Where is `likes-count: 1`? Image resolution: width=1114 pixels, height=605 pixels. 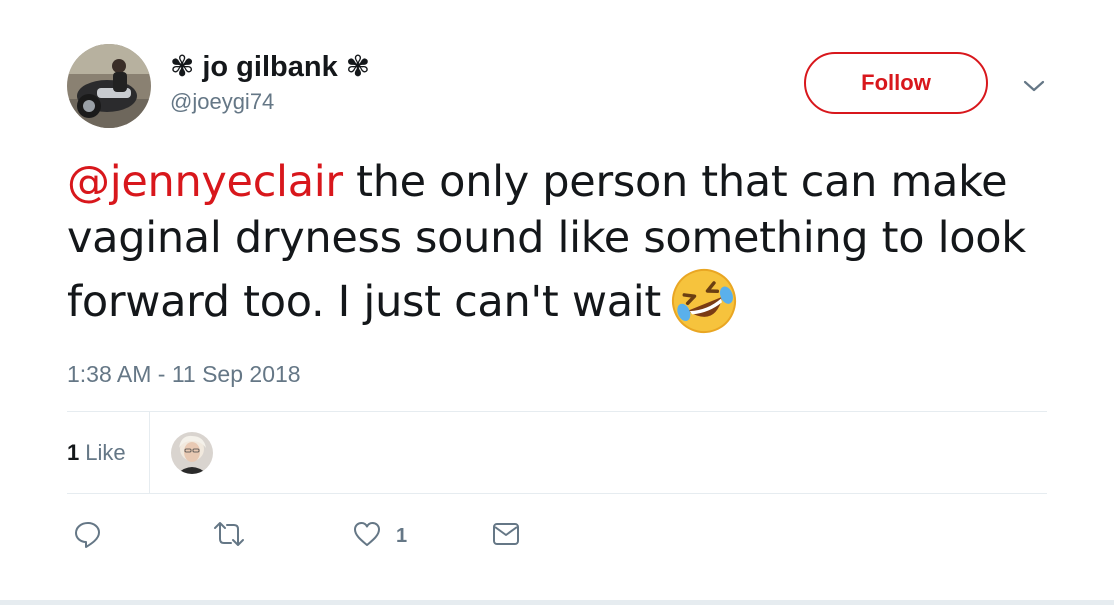
likes-count: 1 is located at coordinates (73, 452).